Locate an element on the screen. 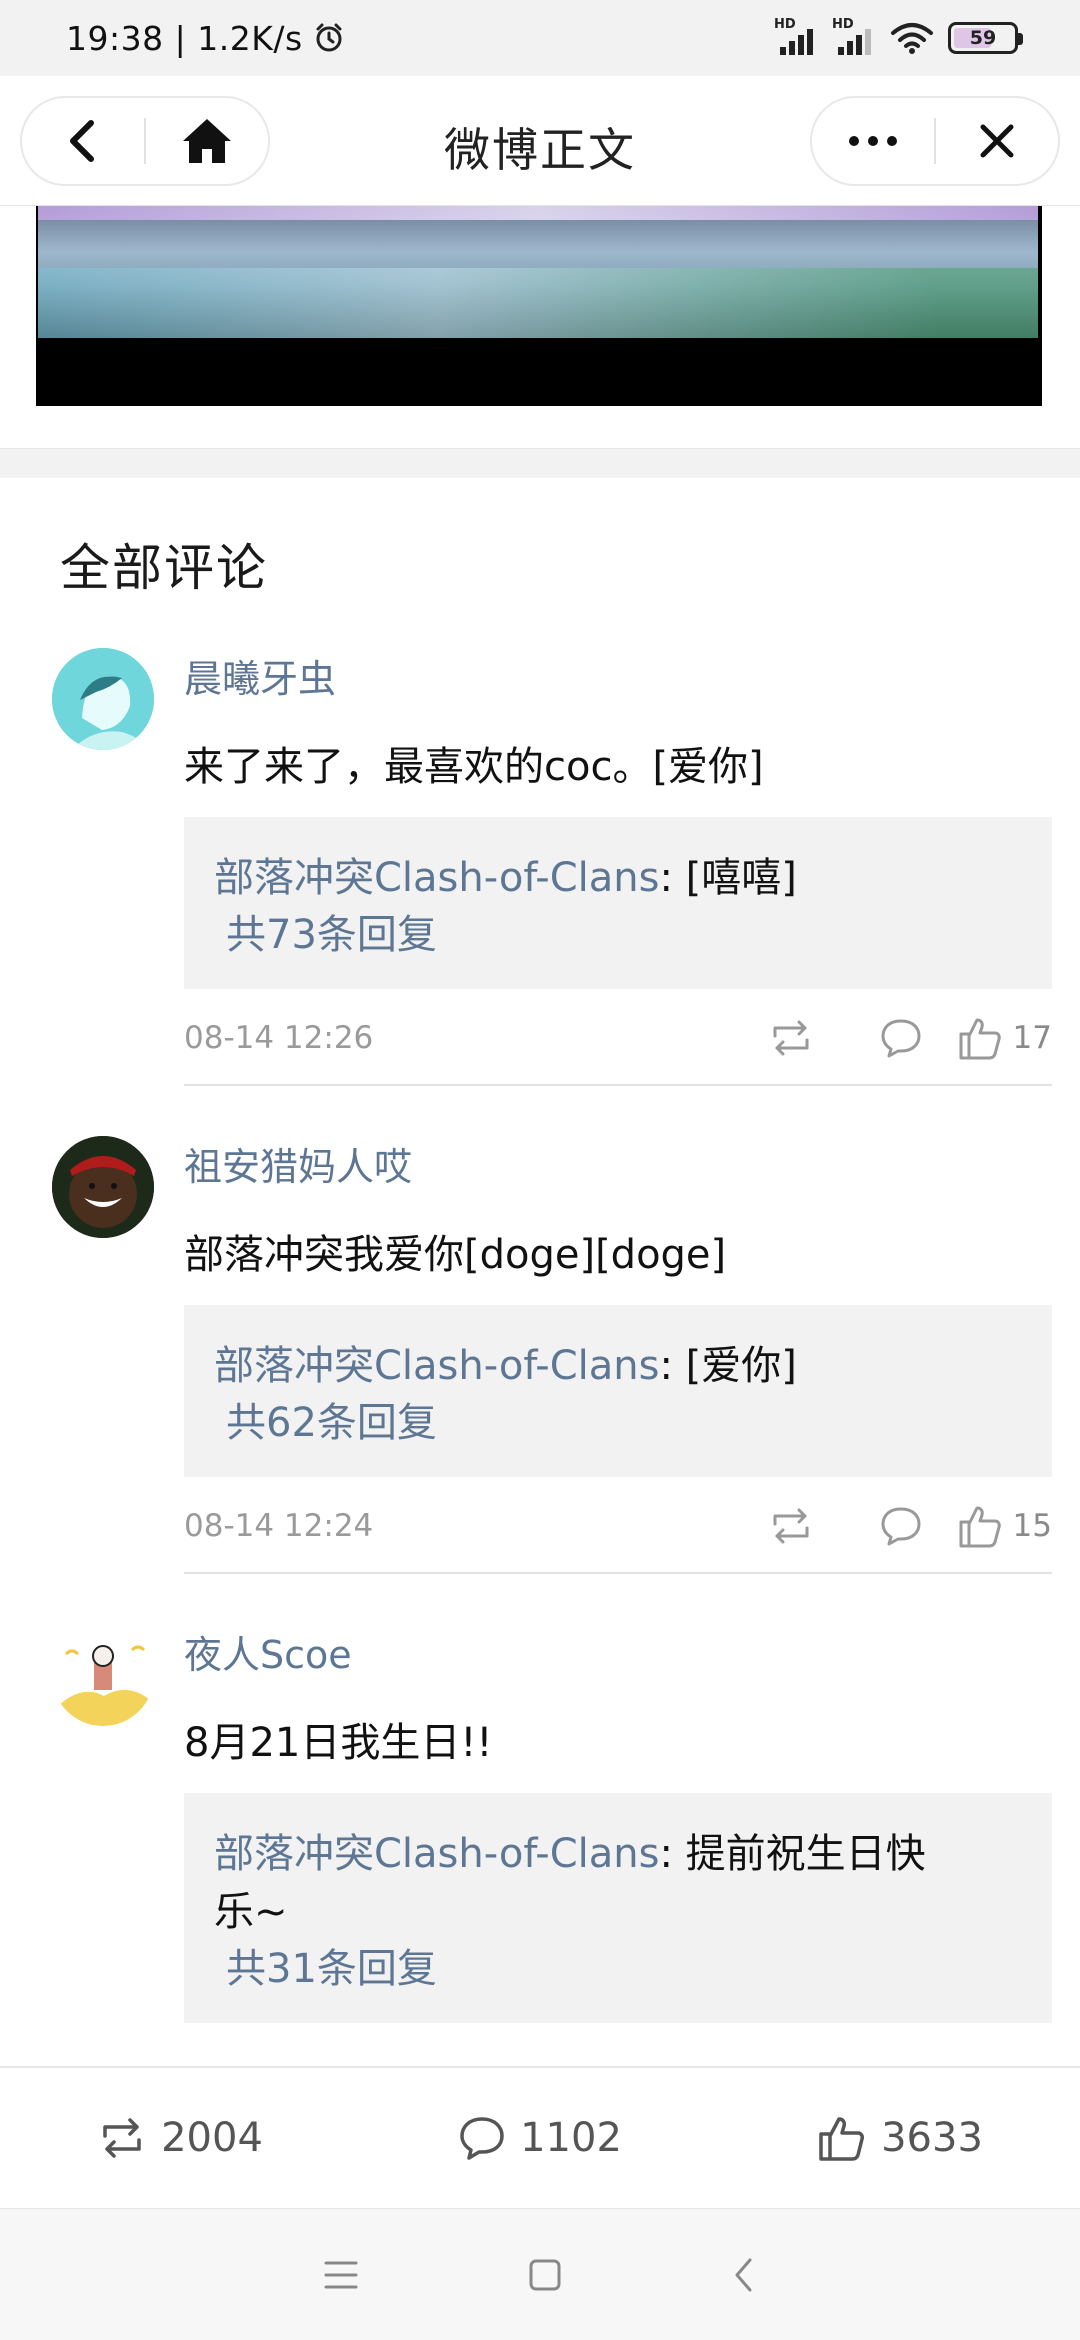 The height and width of the screenshot is (2340, 1080). video-frame is located at coordinates (538, 272).